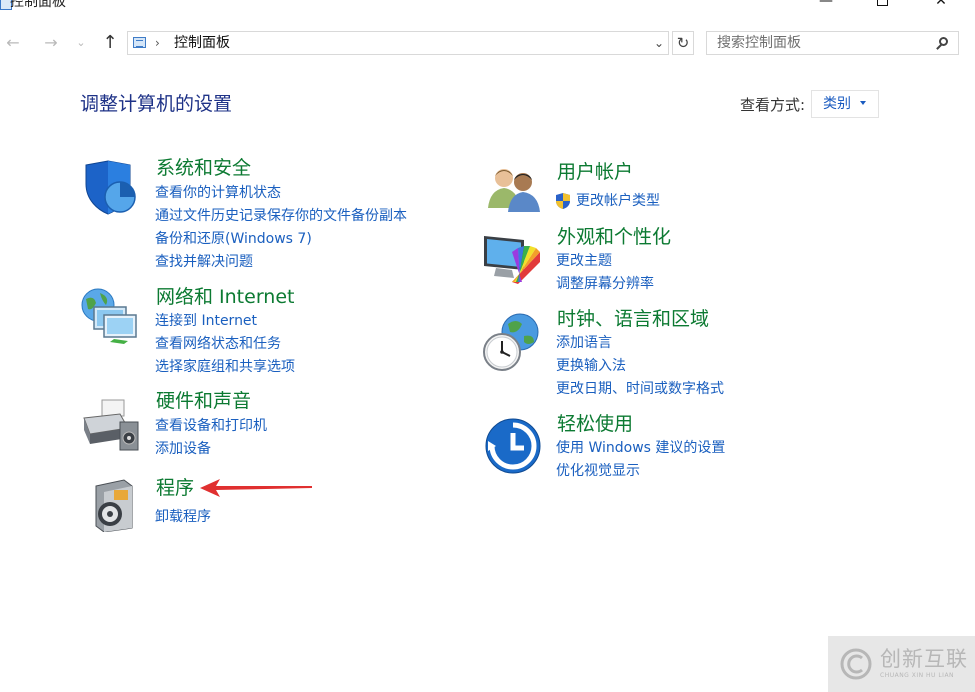  What do you see at coordinates (563, 201) in the screenshot?
I see `uac-shield-icon` at bounding box center [563, 201].